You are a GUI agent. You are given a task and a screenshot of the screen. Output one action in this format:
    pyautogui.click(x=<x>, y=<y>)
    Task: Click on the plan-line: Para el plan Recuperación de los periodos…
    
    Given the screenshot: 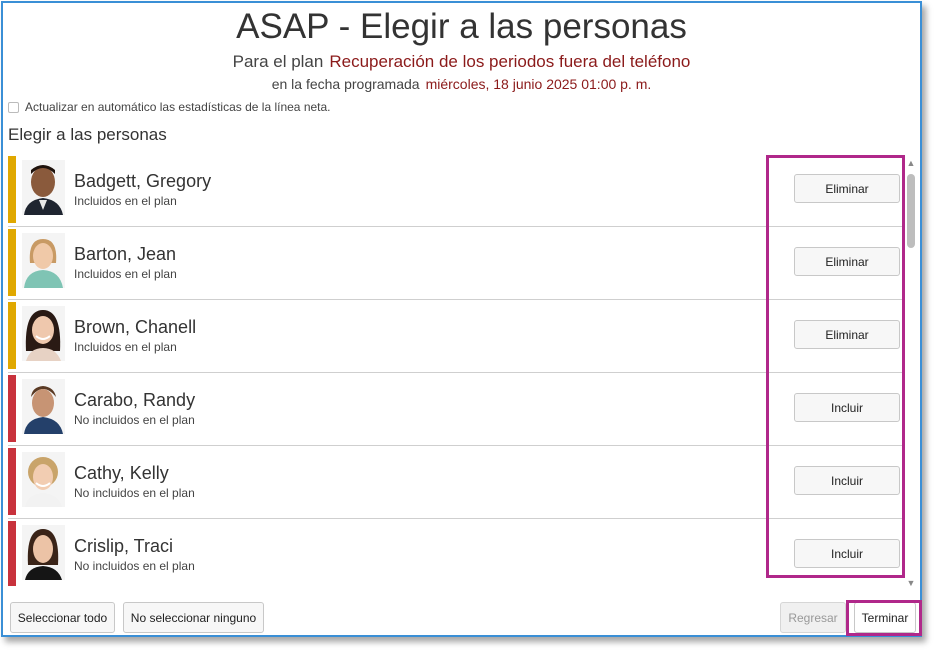 What is the action you would take?
    pyautogui.click(x=461, y=62)
    